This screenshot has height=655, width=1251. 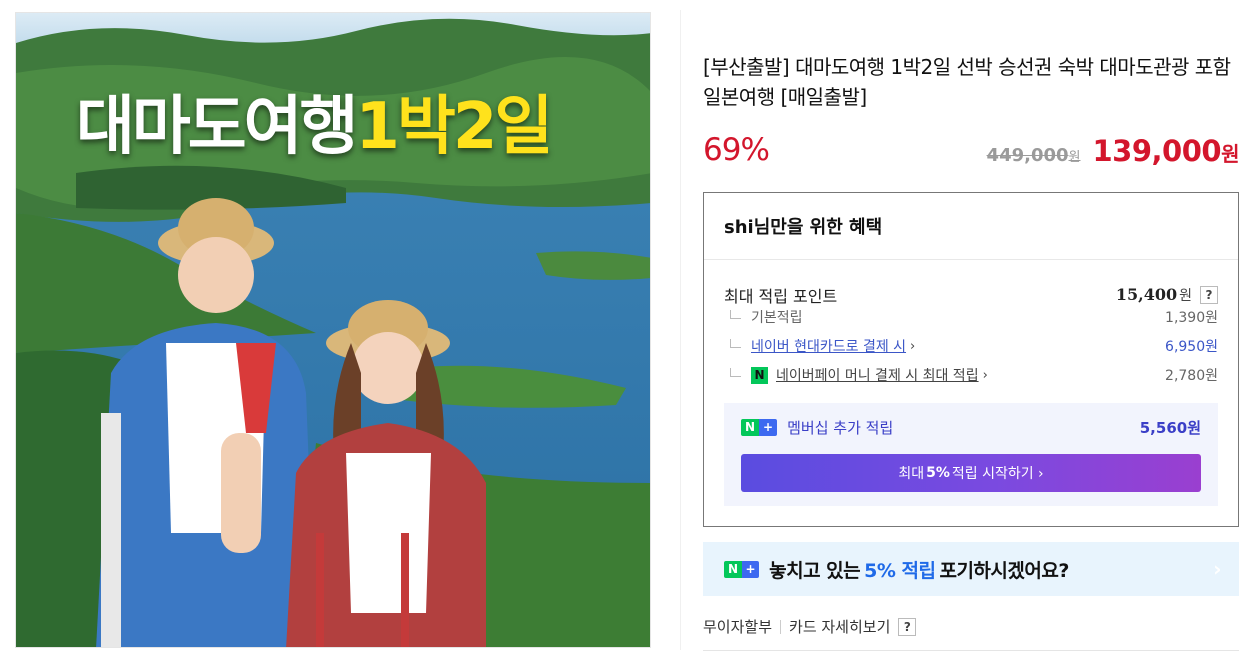 I want to click on membership-label: 멤버십 추가 적립, so click(x=840, y=428).